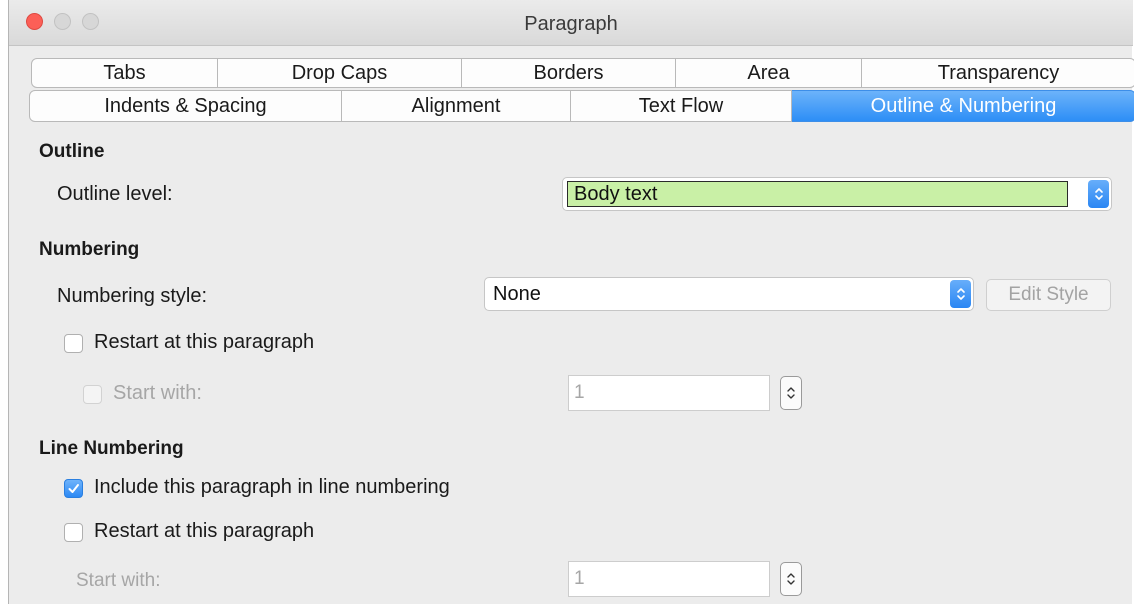 The image size is (1134, 604). Describe the element at coordinates (729, 294) in the screenshot. I see `numbering-style-select: None` at that location.